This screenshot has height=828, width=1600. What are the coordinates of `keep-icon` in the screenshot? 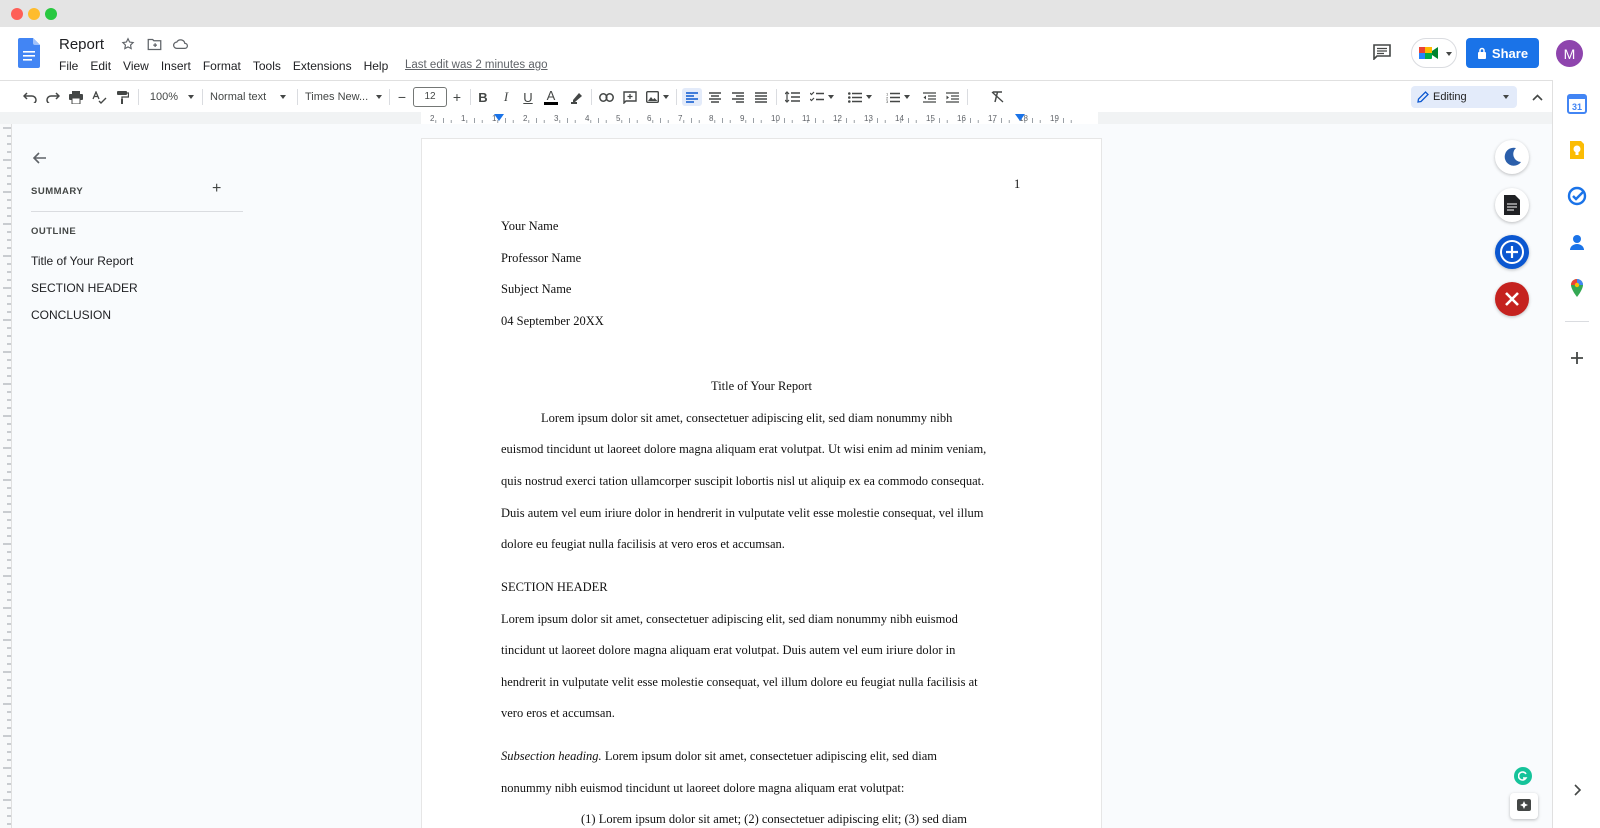 It's located at (1577, 150).